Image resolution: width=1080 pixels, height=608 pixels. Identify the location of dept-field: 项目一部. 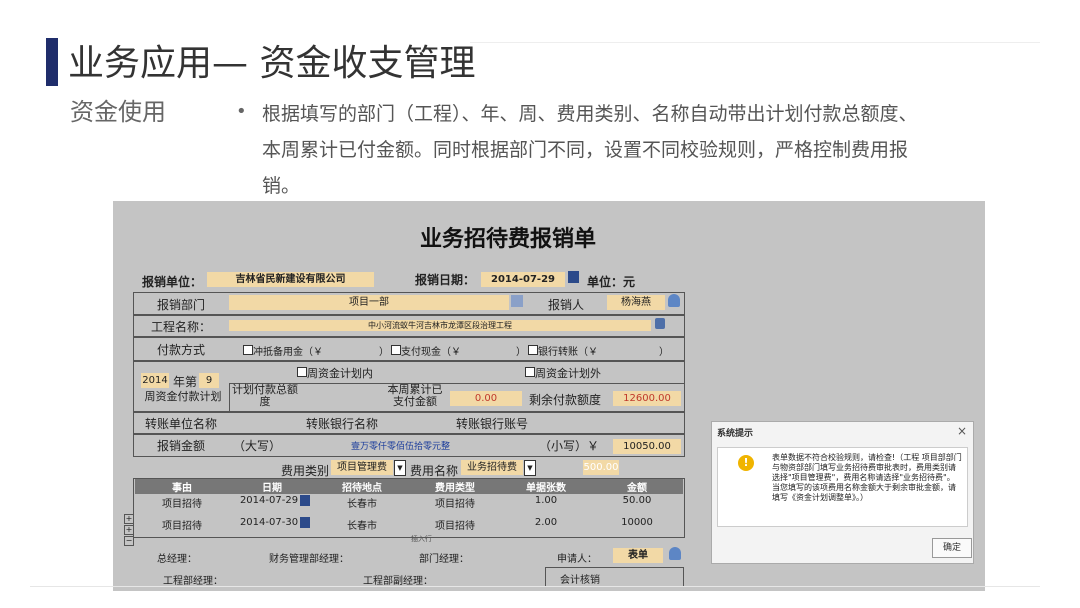
(369, 302).